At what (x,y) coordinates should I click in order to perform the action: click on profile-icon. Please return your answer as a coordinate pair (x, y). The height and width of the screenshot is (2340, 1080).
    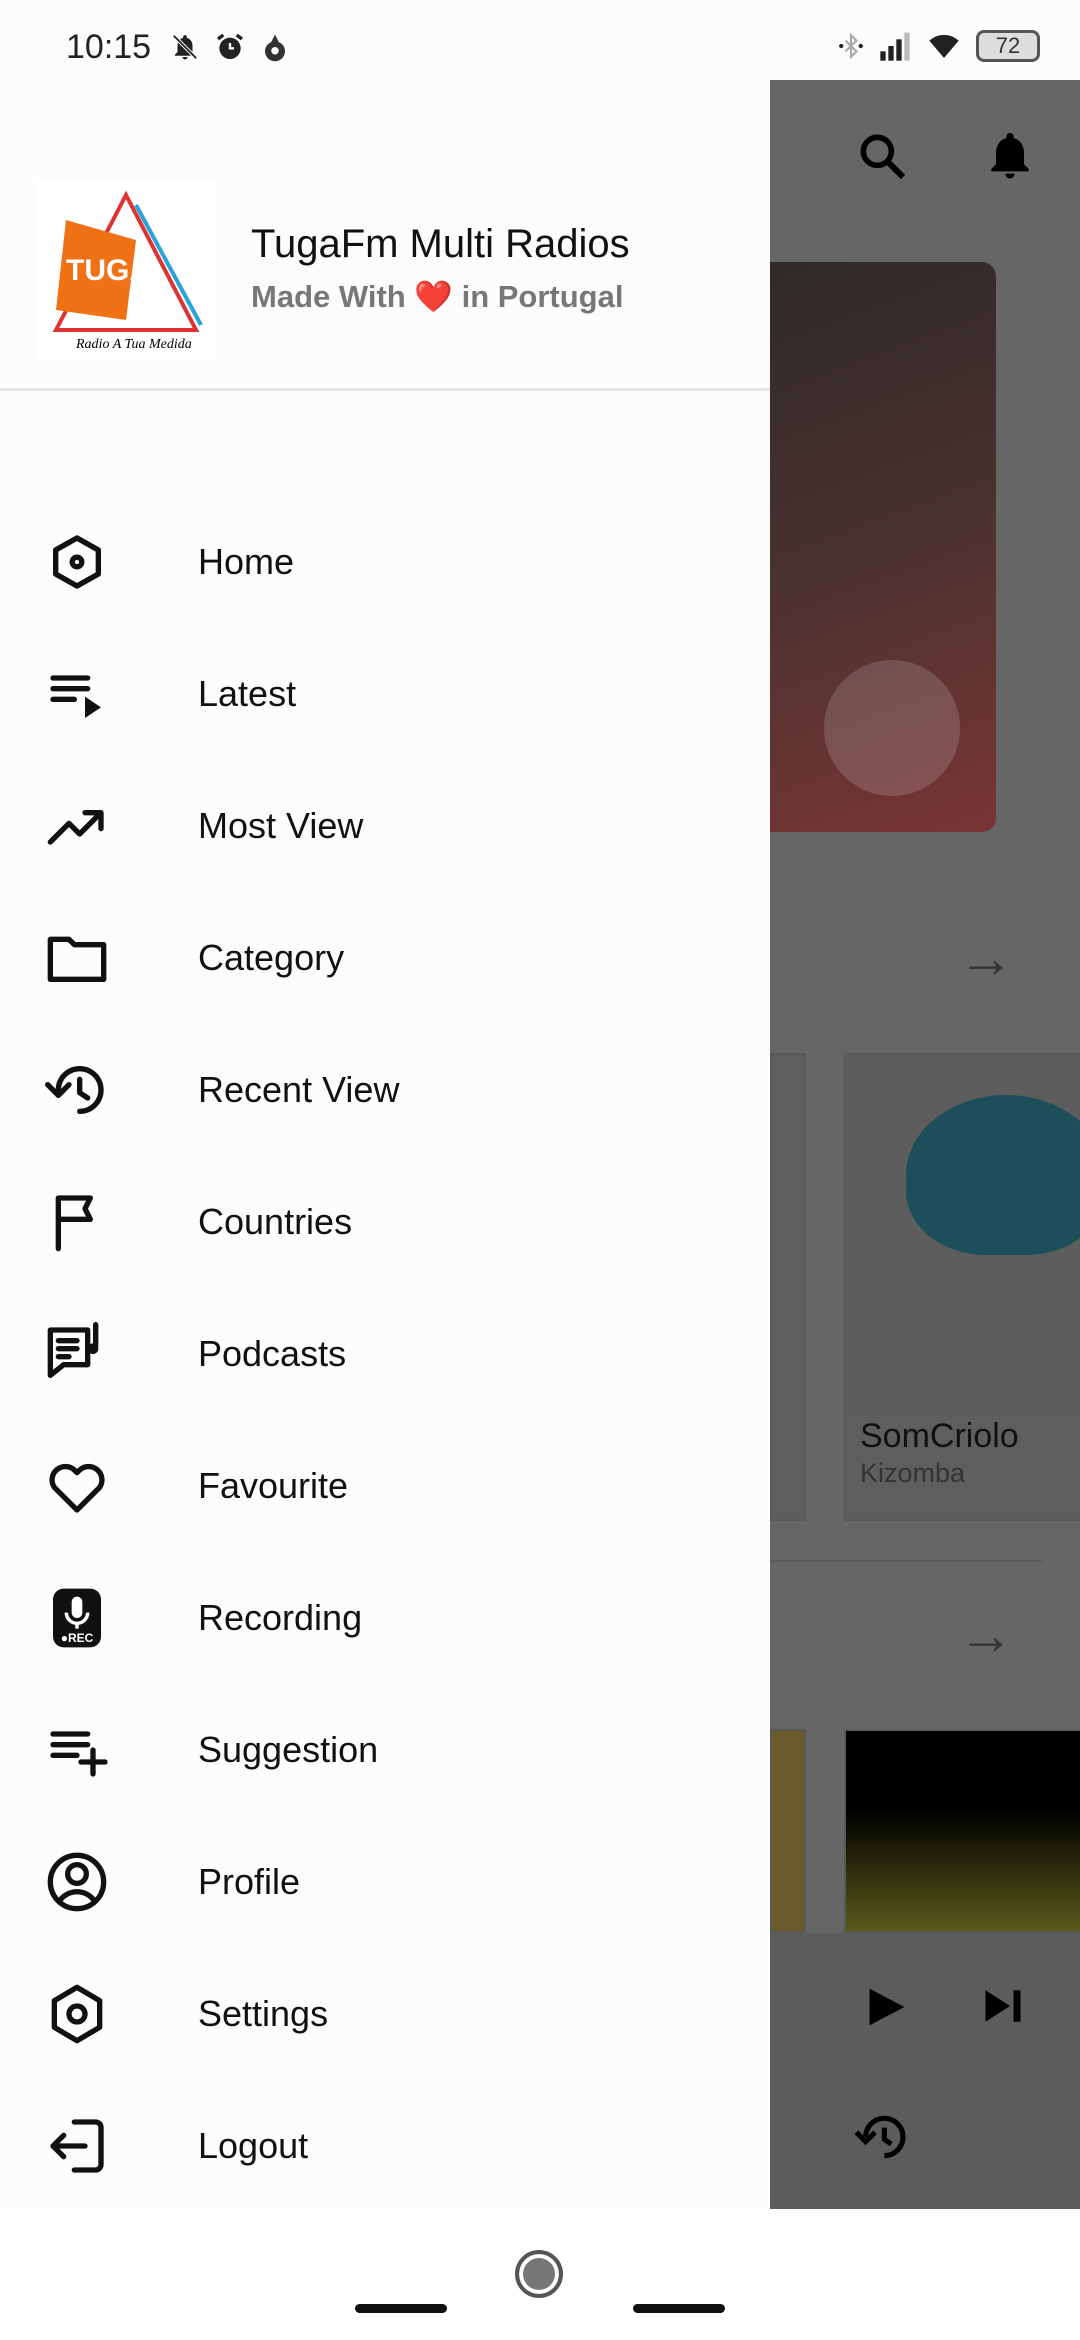
    Looking at the image, I should click on (77, 1882).